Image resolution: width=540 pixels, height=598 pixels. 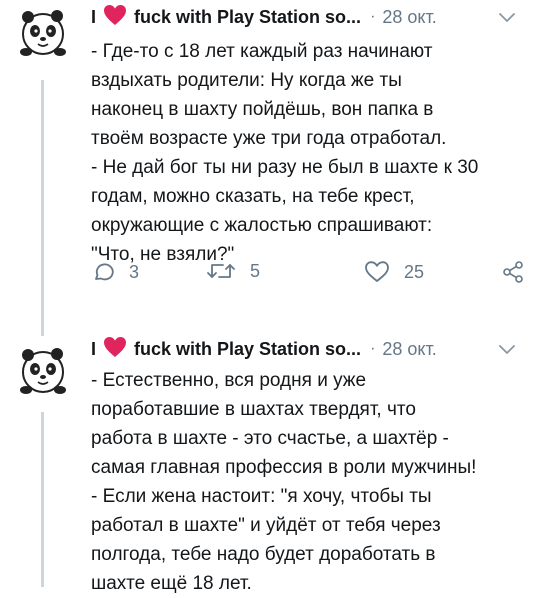 What do you see at coordinates (253, 196) in the screenshot?
I see `tweet-text-line: годам, можно сказать, на тебе крест,` at bounding box center [253, 196].